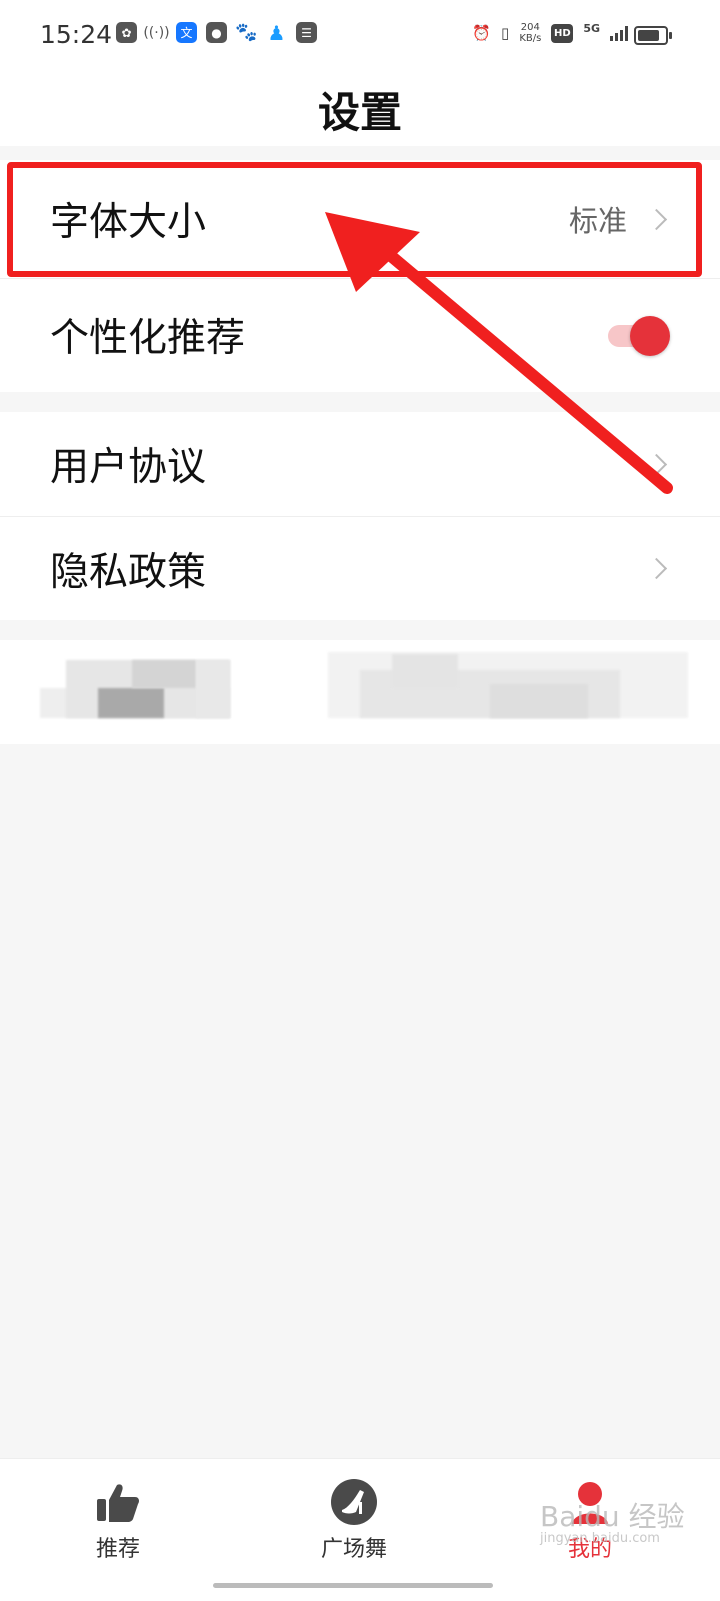 This screenshot has height=1601, width=720. Describe the element at coordinates (76, 34) in the screenshot. I see `status-time: 15:24` at that location.